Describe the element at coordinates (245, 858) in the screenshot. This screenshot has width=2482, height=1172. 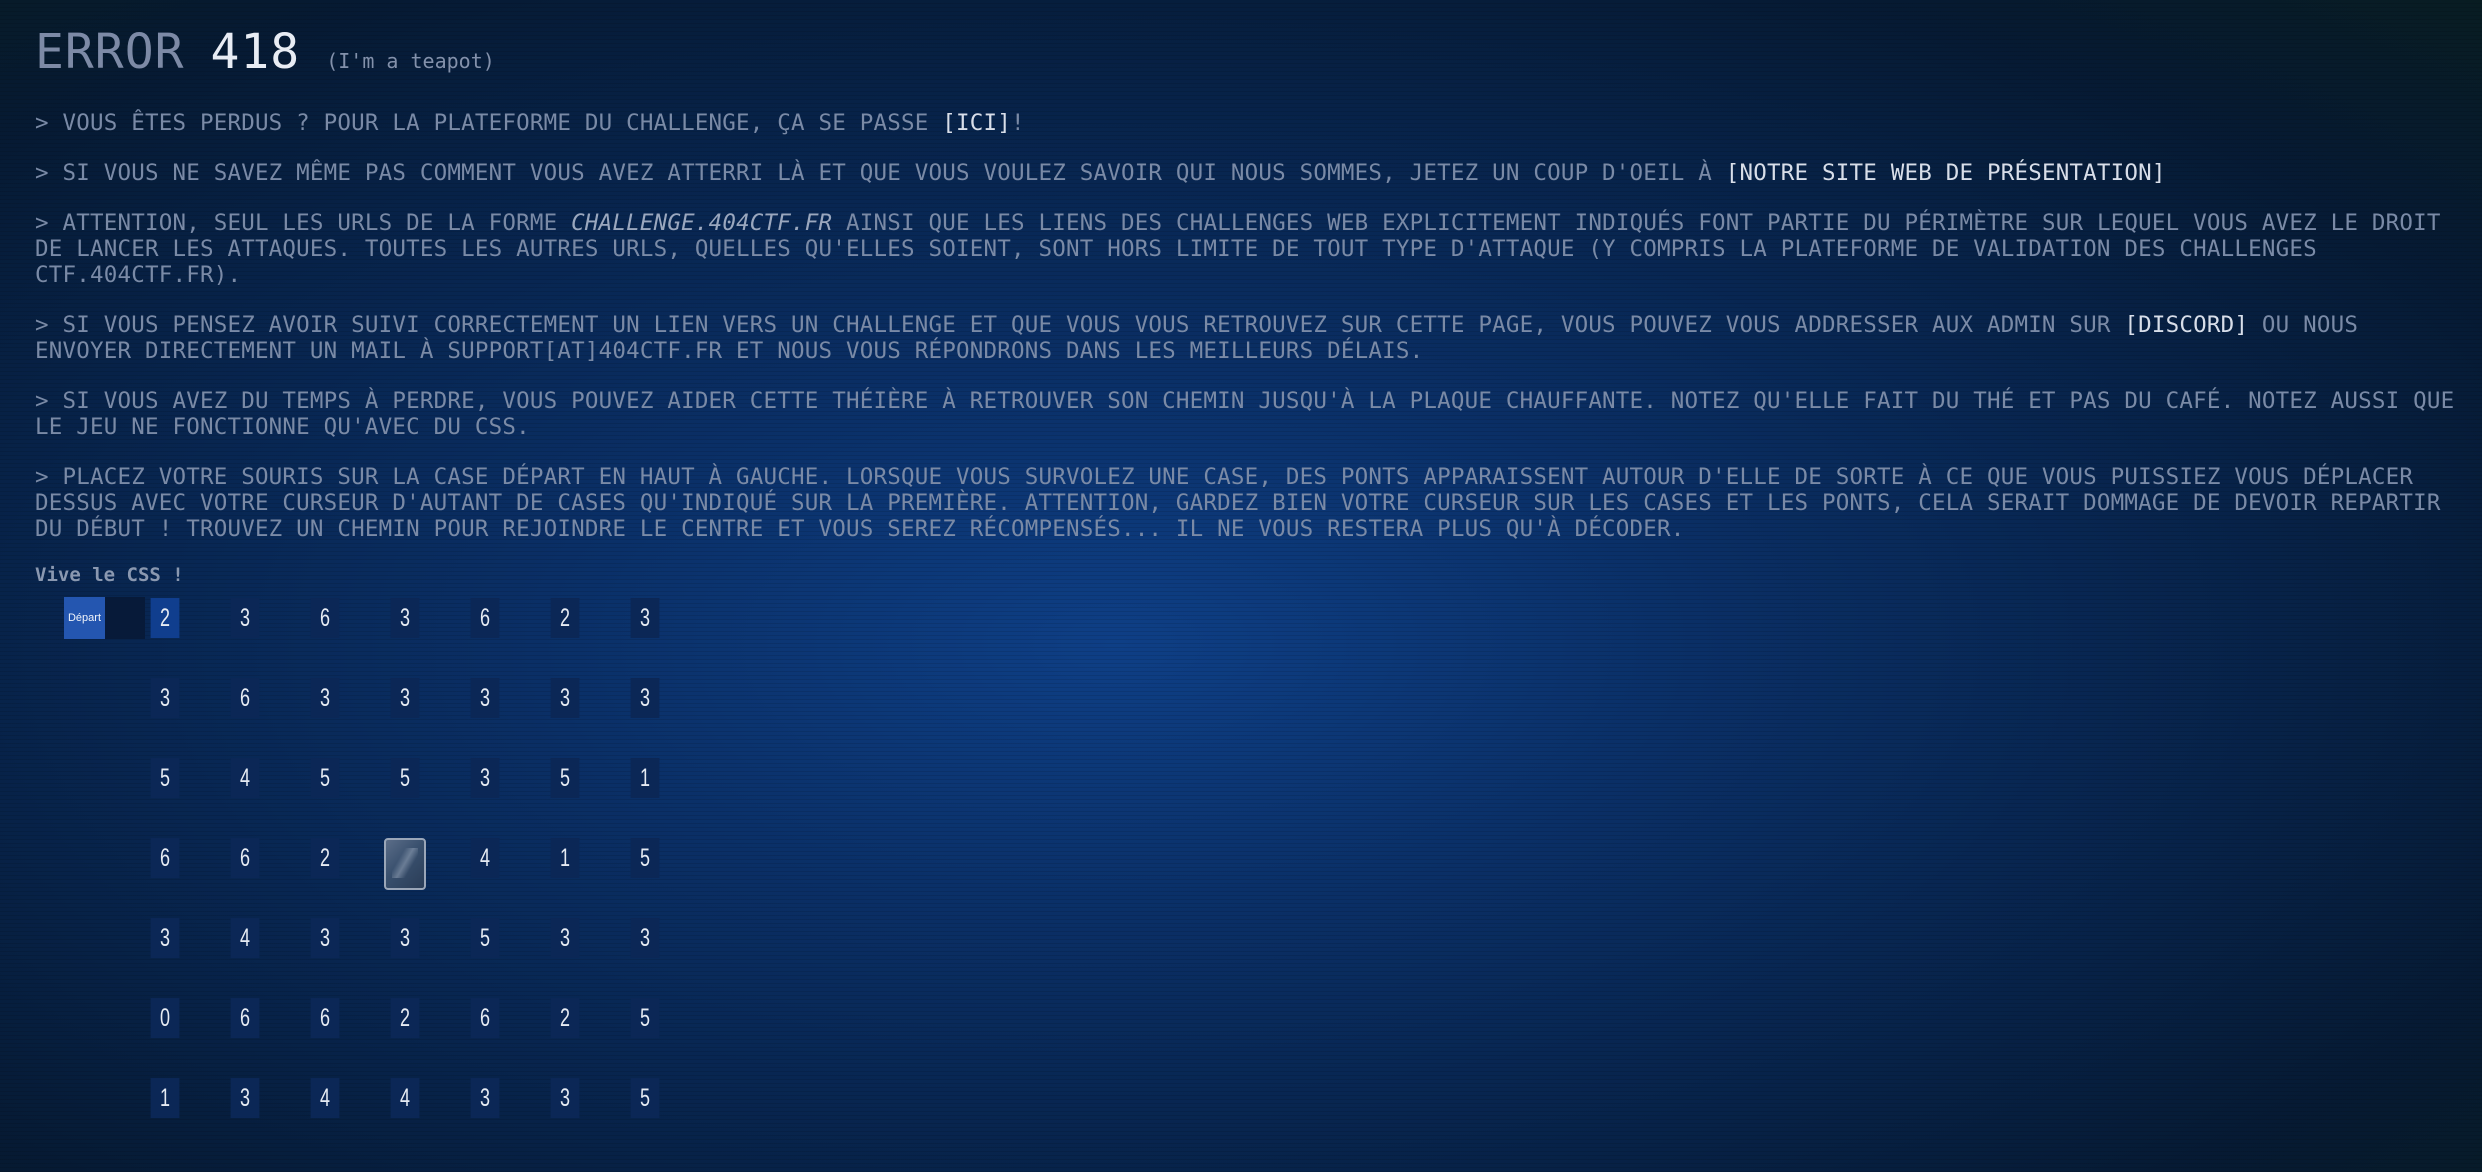
I see `grid-cell-r4-c2: 6` at that location.